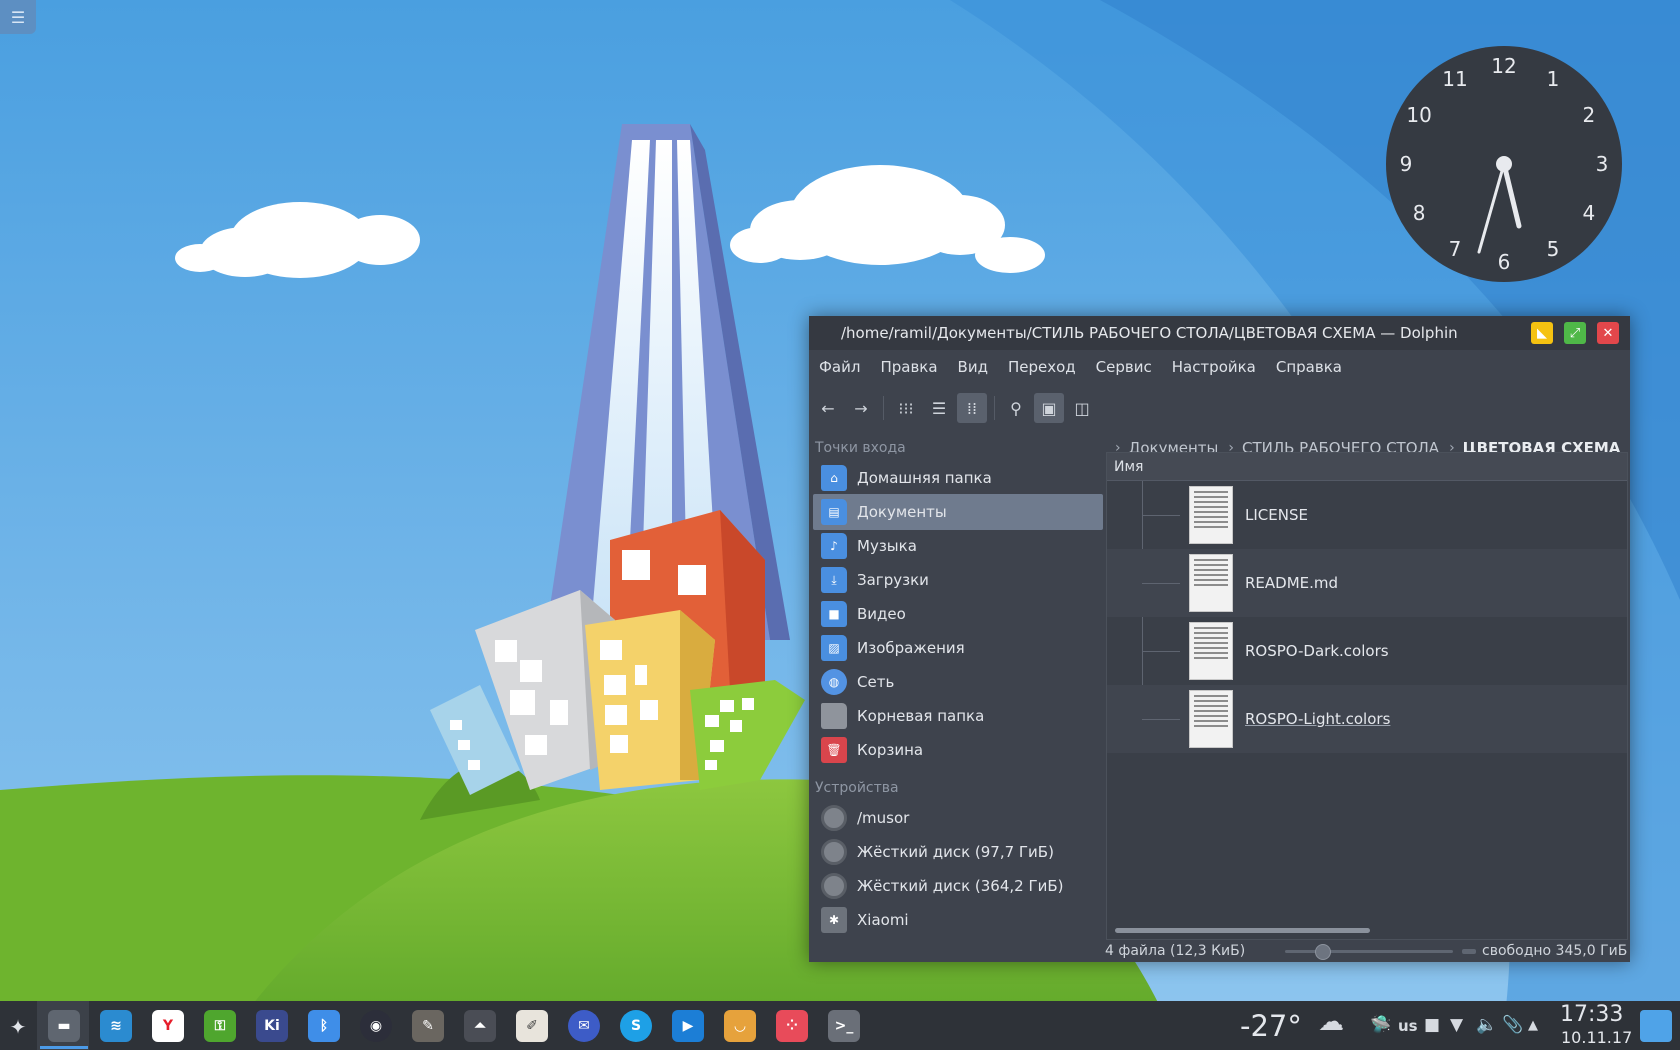  What do you see at coordinates (972, 408) in the screenshot?
I see `details-view-button: ⁞⁞` at bounding box center [972, 408].